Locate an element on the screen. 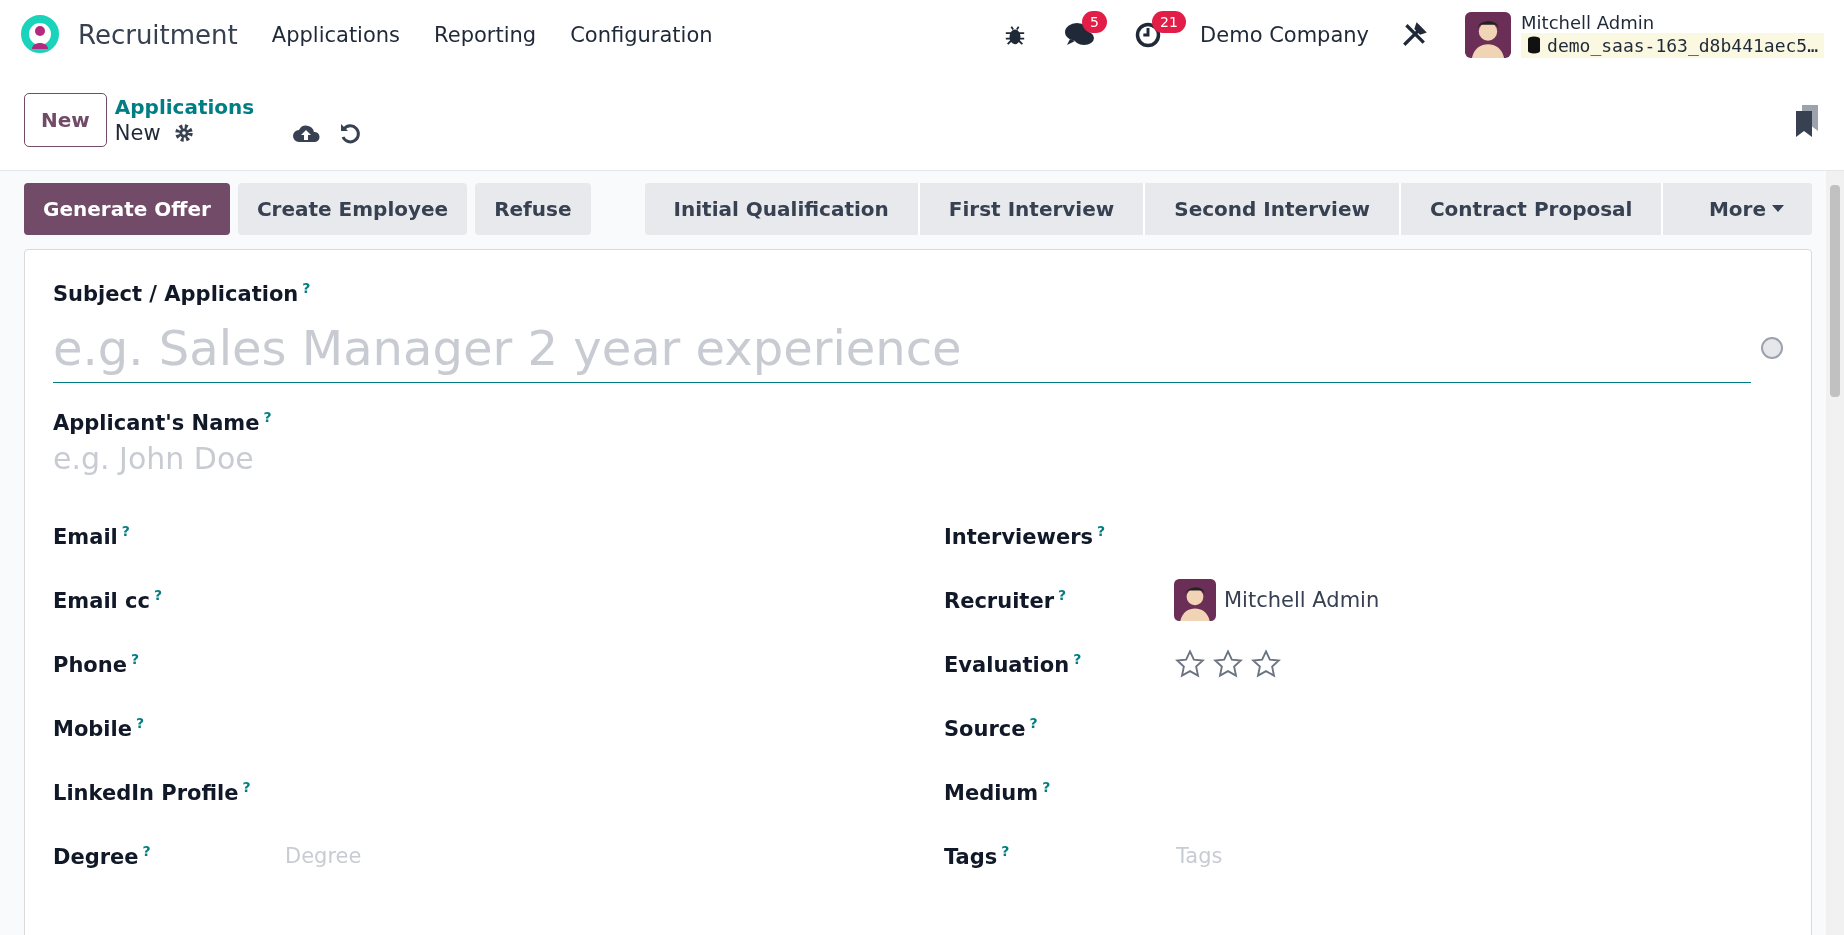 The height and width of the screenshot is (935, 1844). database-icon is located at coordinates (1534, 45).